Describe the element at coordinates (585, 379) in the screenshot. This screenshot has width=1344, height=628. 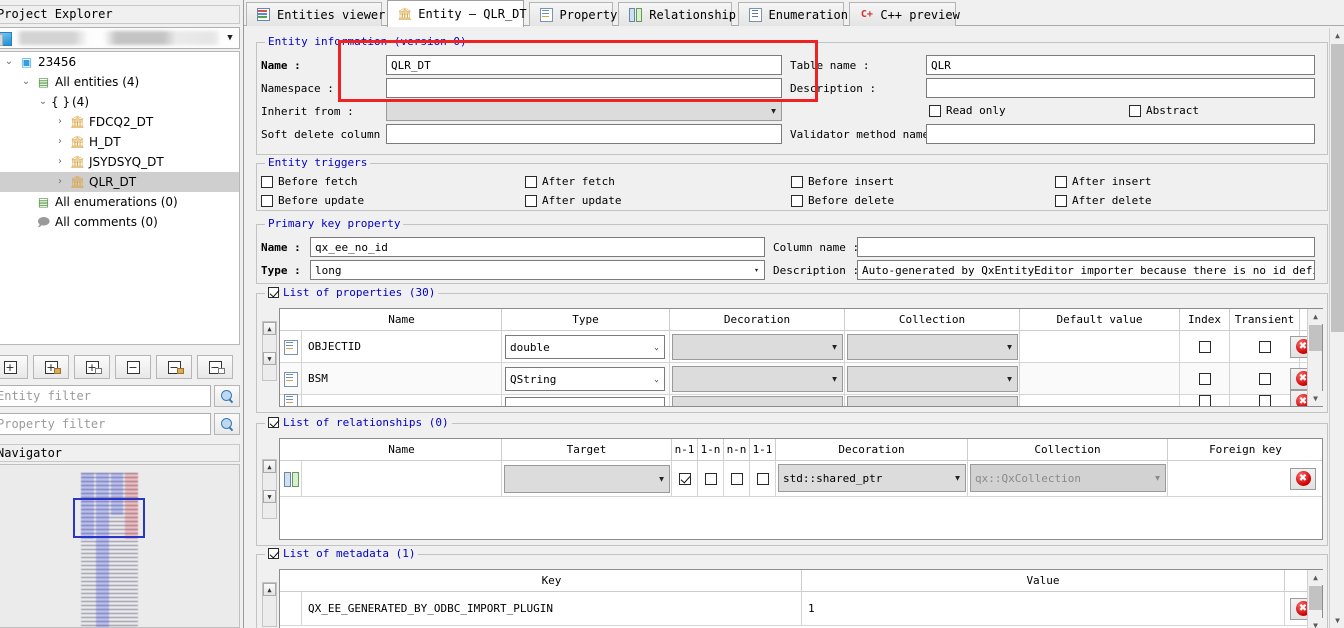
I see `property-type-combo: QString ⌄` at that location.